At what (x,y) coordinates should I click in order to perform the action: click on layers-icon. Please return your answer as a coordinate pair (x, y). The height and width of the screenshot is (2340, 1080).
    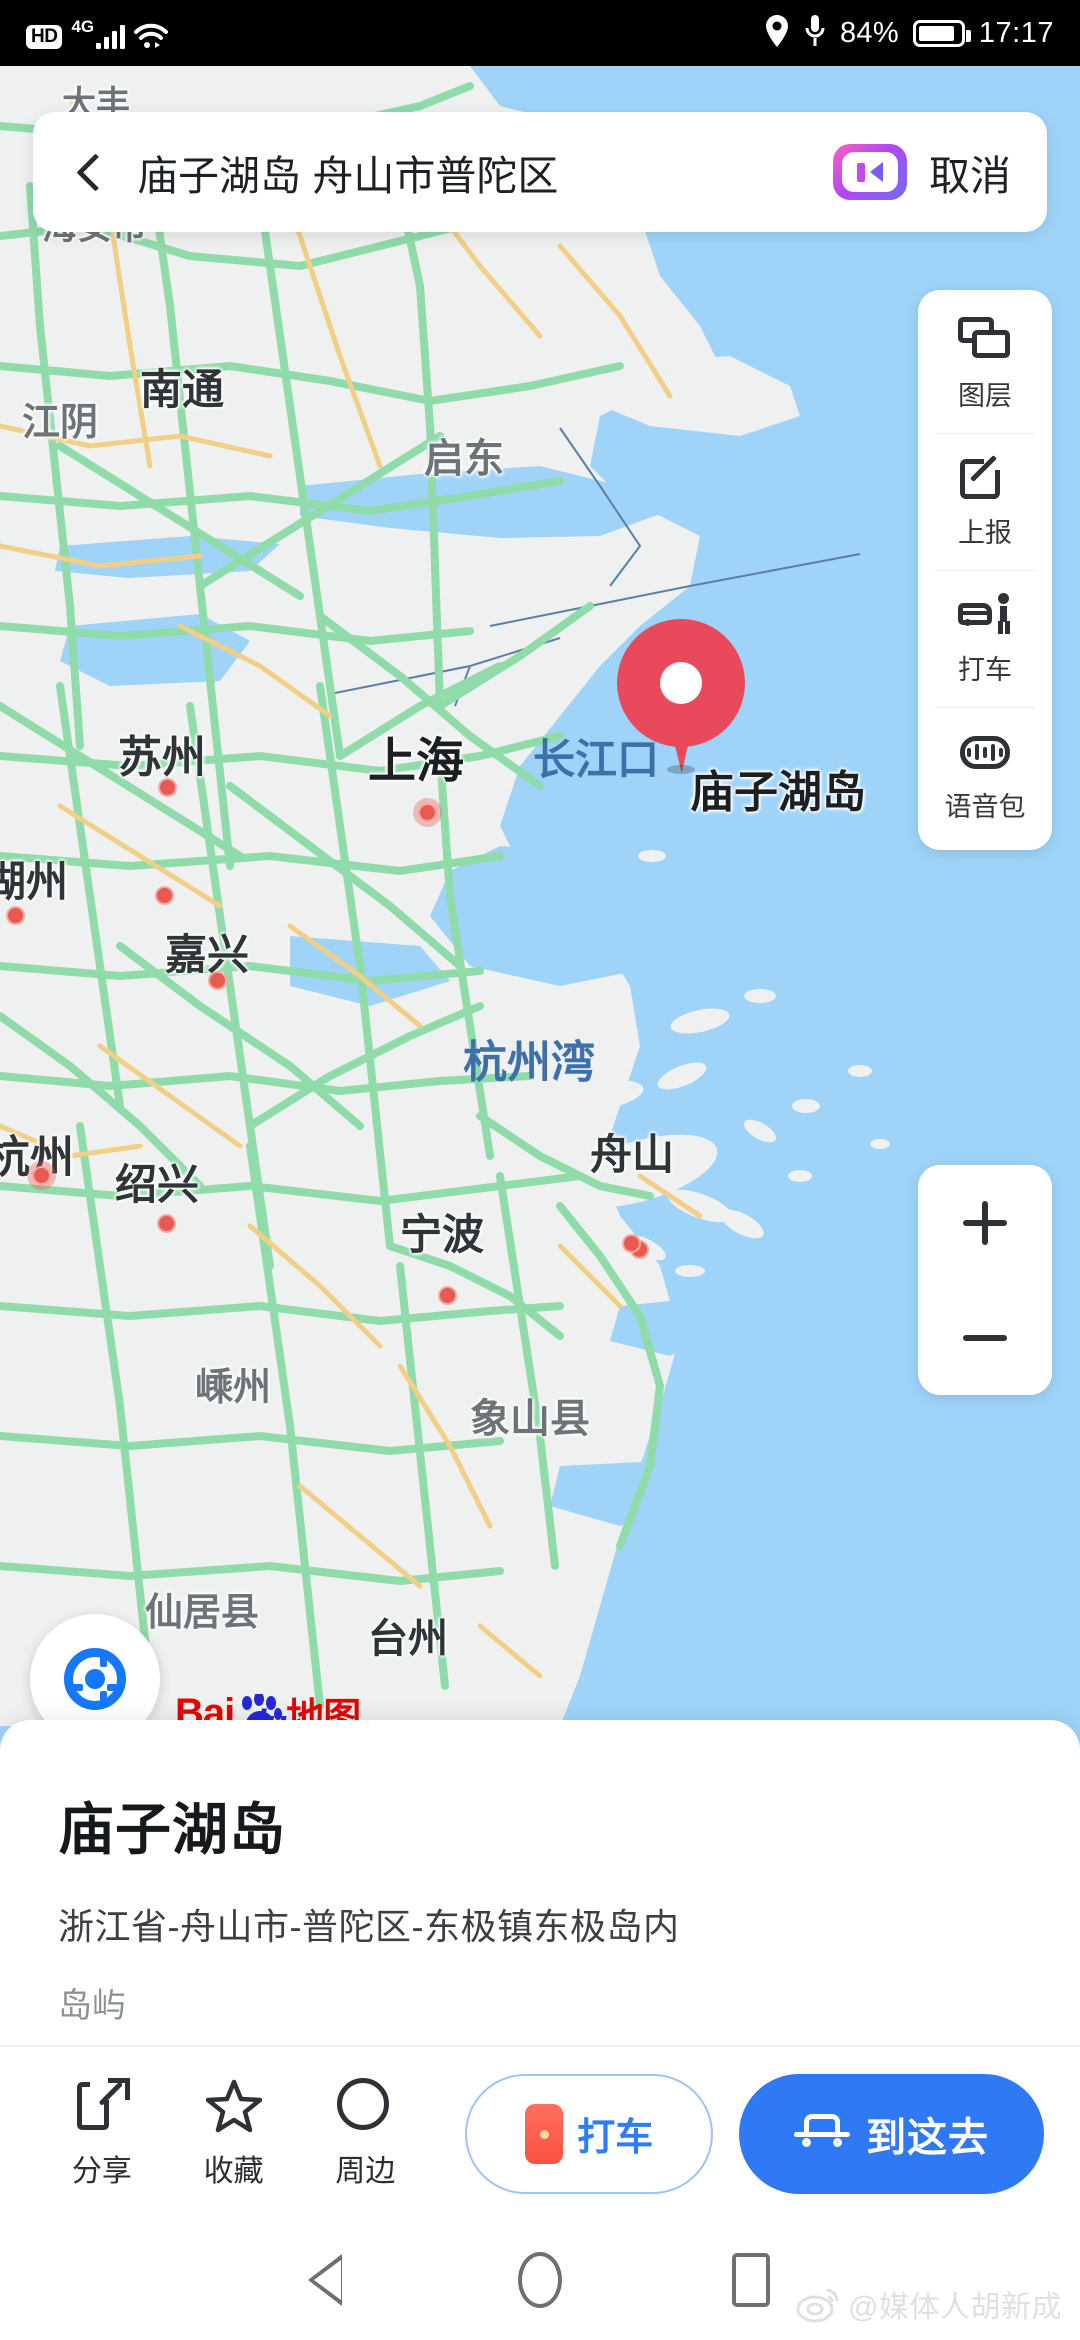
    Looking at the image, I should click on (985, 341).